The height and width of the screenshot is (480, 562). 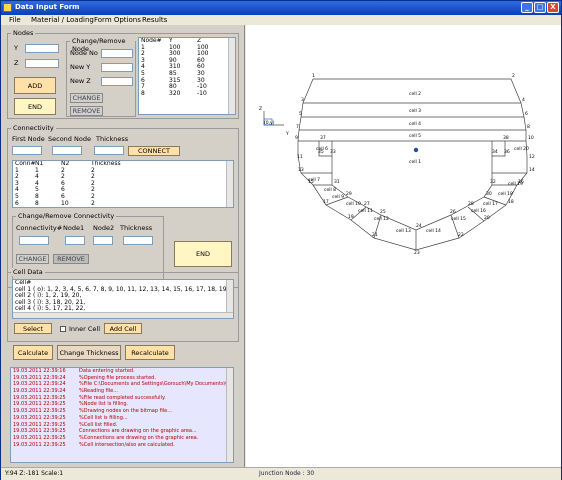 I want to click on inner-cell-checkbox, so click(x=63, y=329).